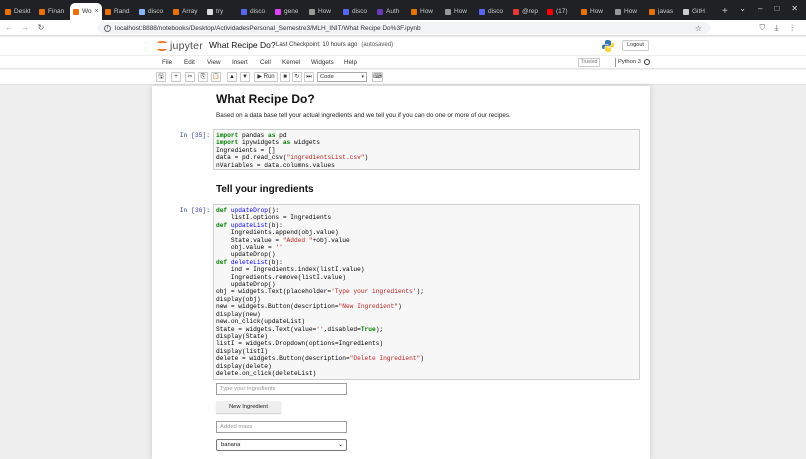  I want to click on tab-label: Wo, so click(87, 11).